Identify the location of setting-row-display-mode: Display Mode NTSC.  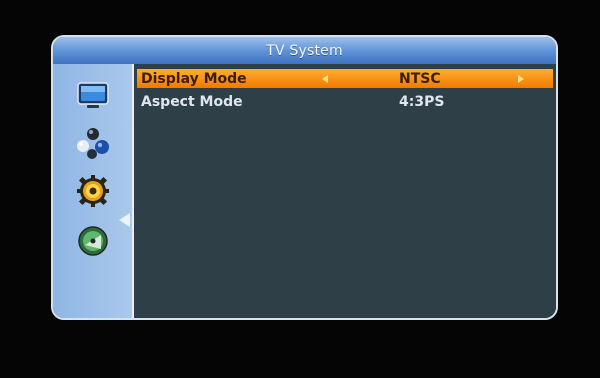
(345, 78).